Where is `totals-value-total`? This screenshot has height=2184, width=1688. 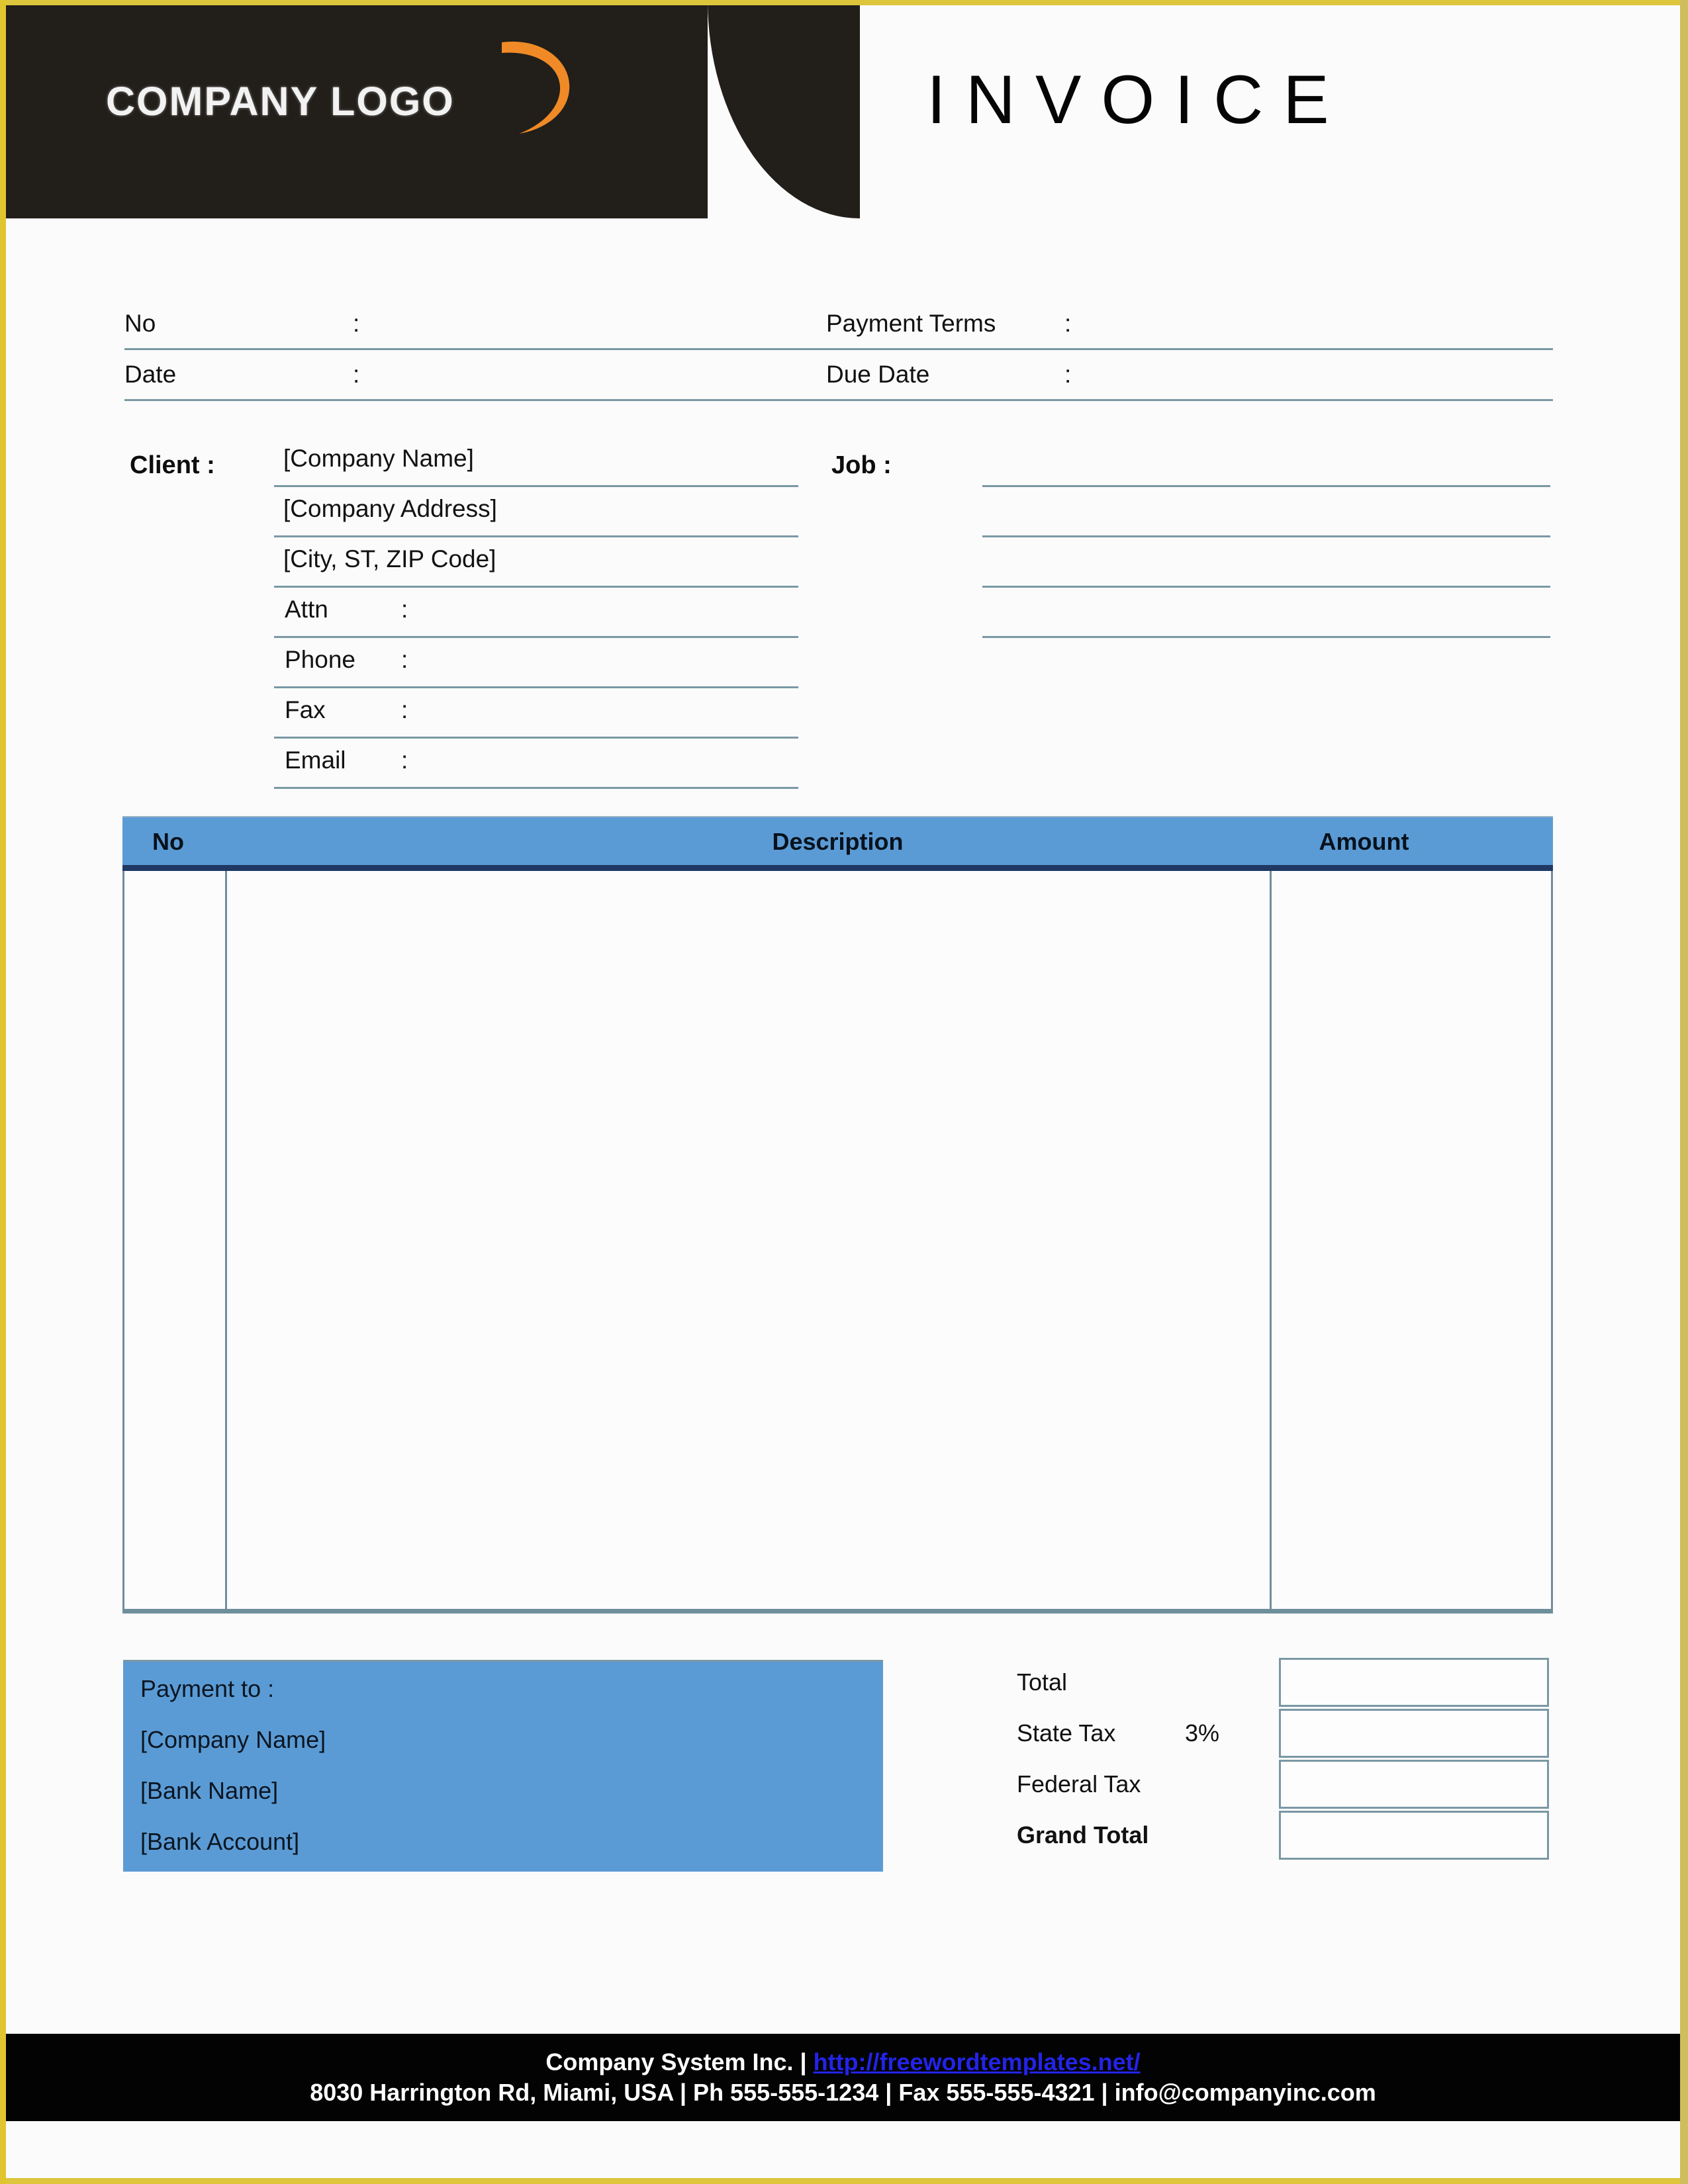 totals-value-total is located at coordinates (1414, 1683).